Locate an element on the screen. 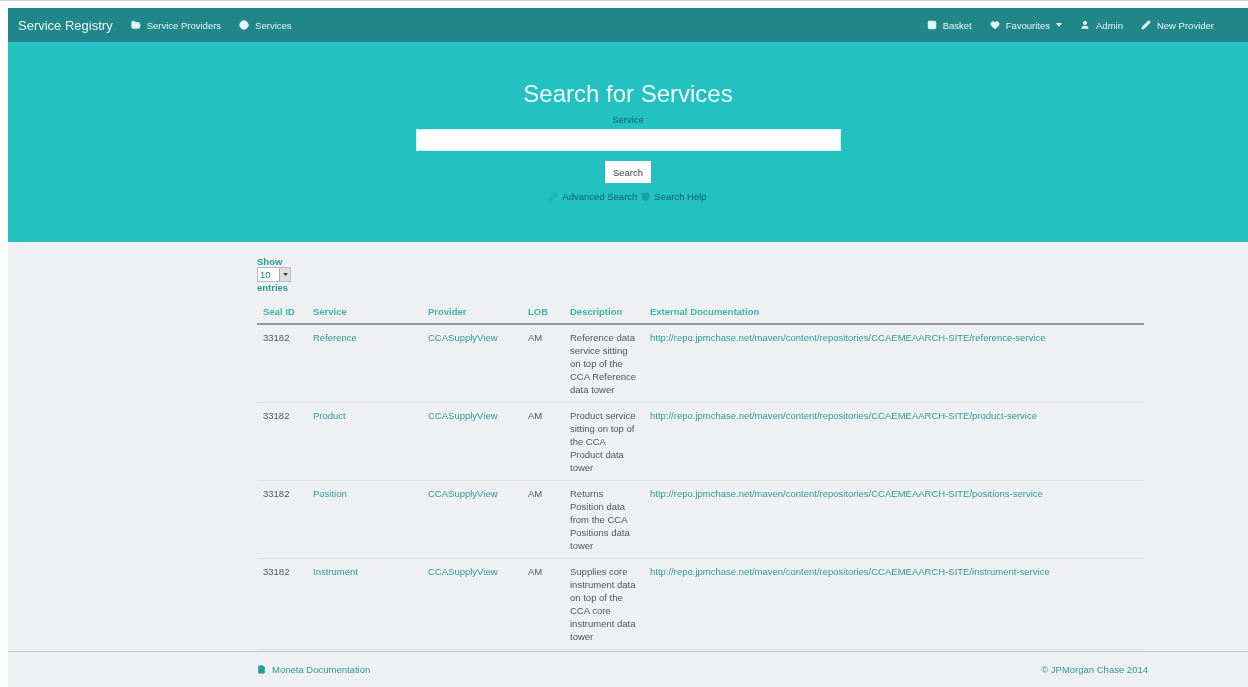 This screenshot has height=687, width=1248. column-header: LOB is located at coordinates (543, 314).